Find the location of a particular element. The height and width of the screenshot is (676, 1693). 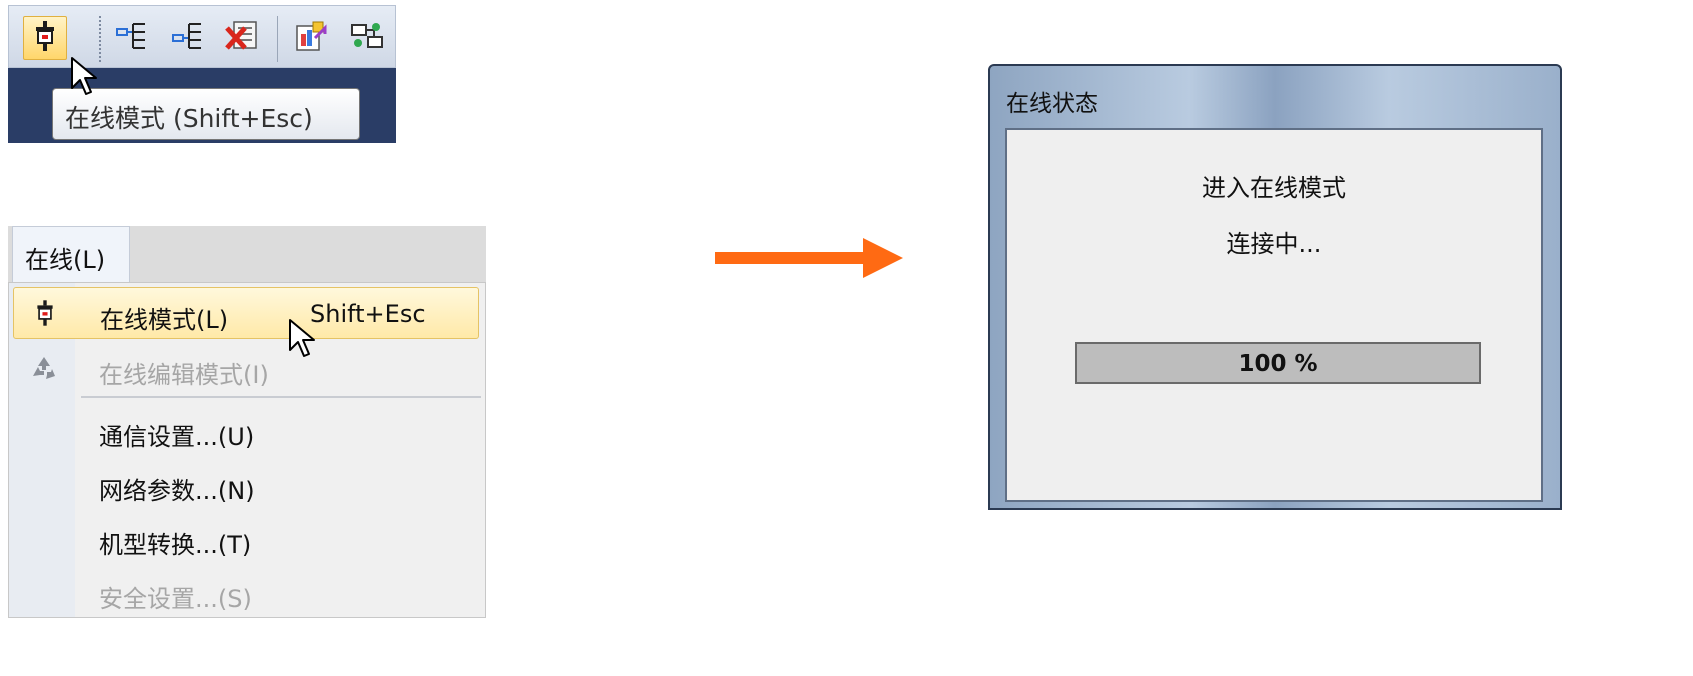

tree-expand-icon is located at coordinates (131, 38).